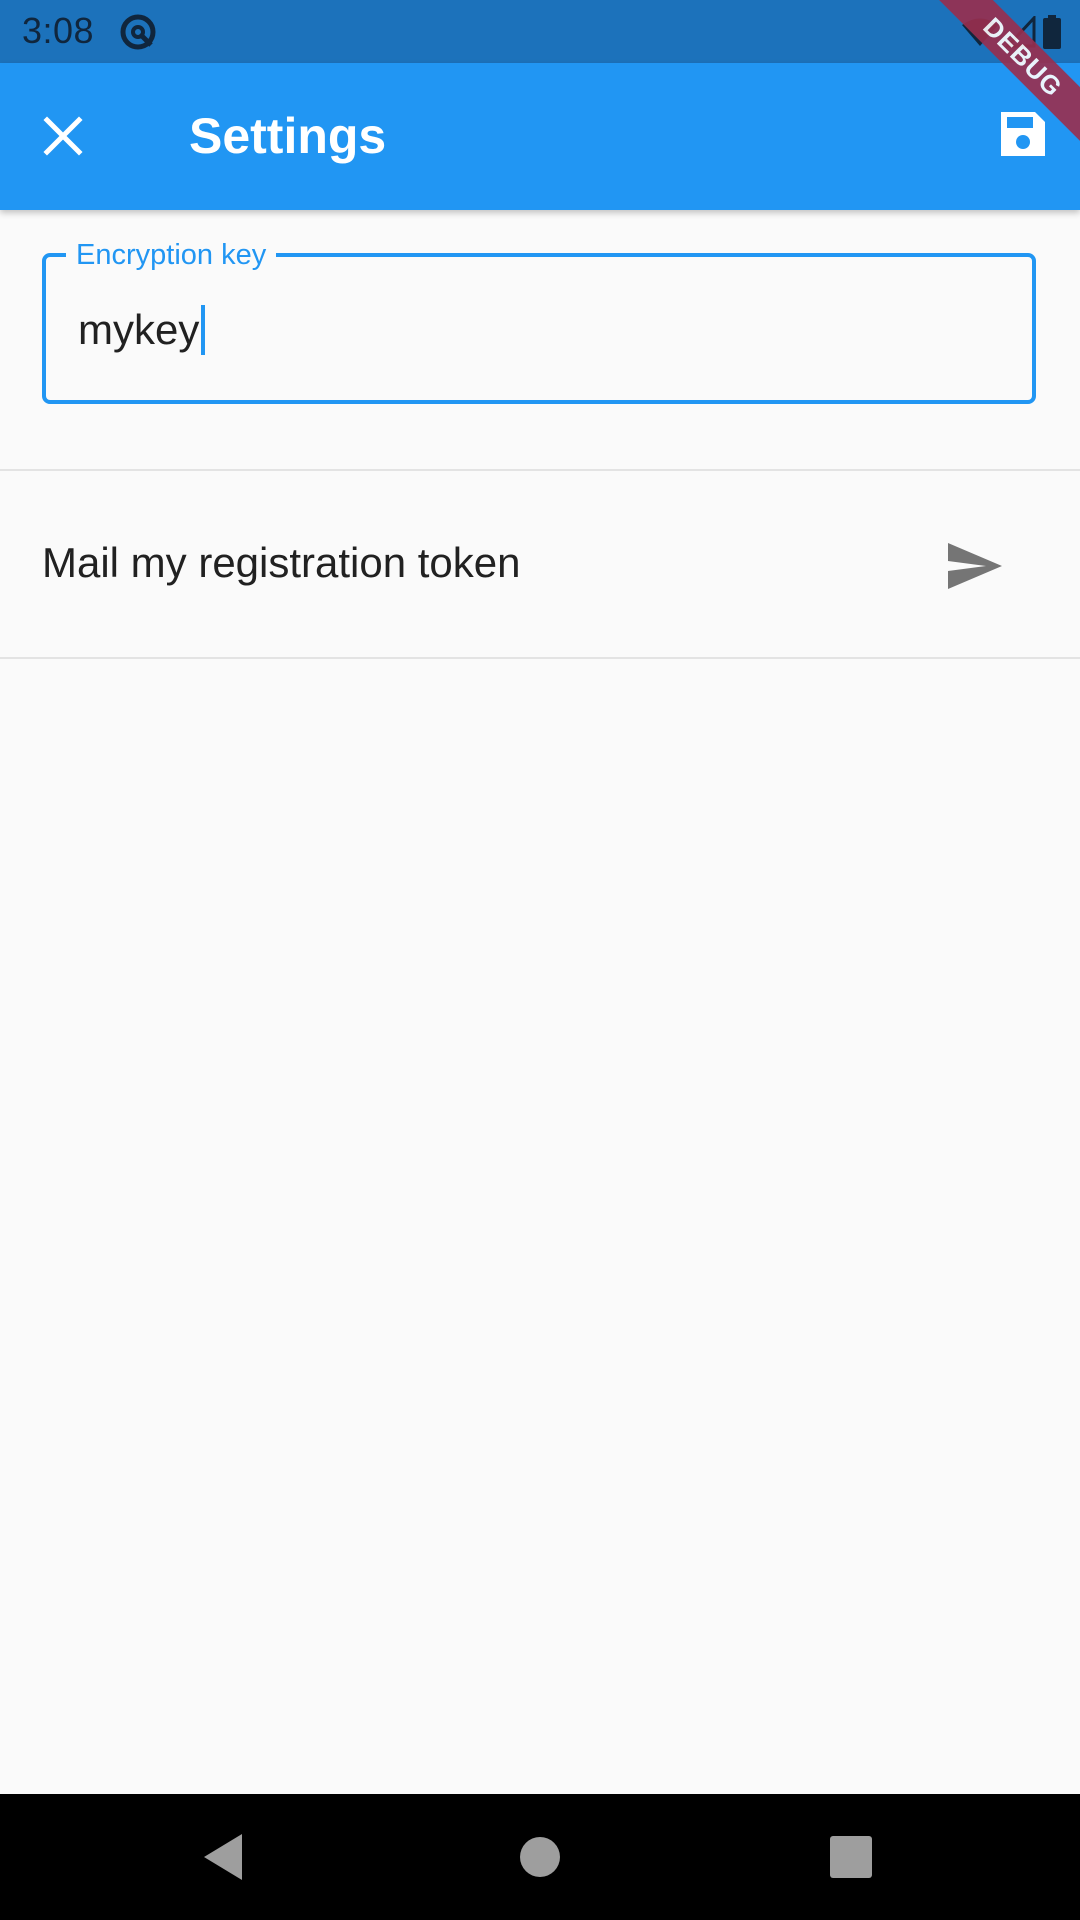 The image size is (1080, 1920). I want to click on encryption-key-input: mykey, so click(142, 330).